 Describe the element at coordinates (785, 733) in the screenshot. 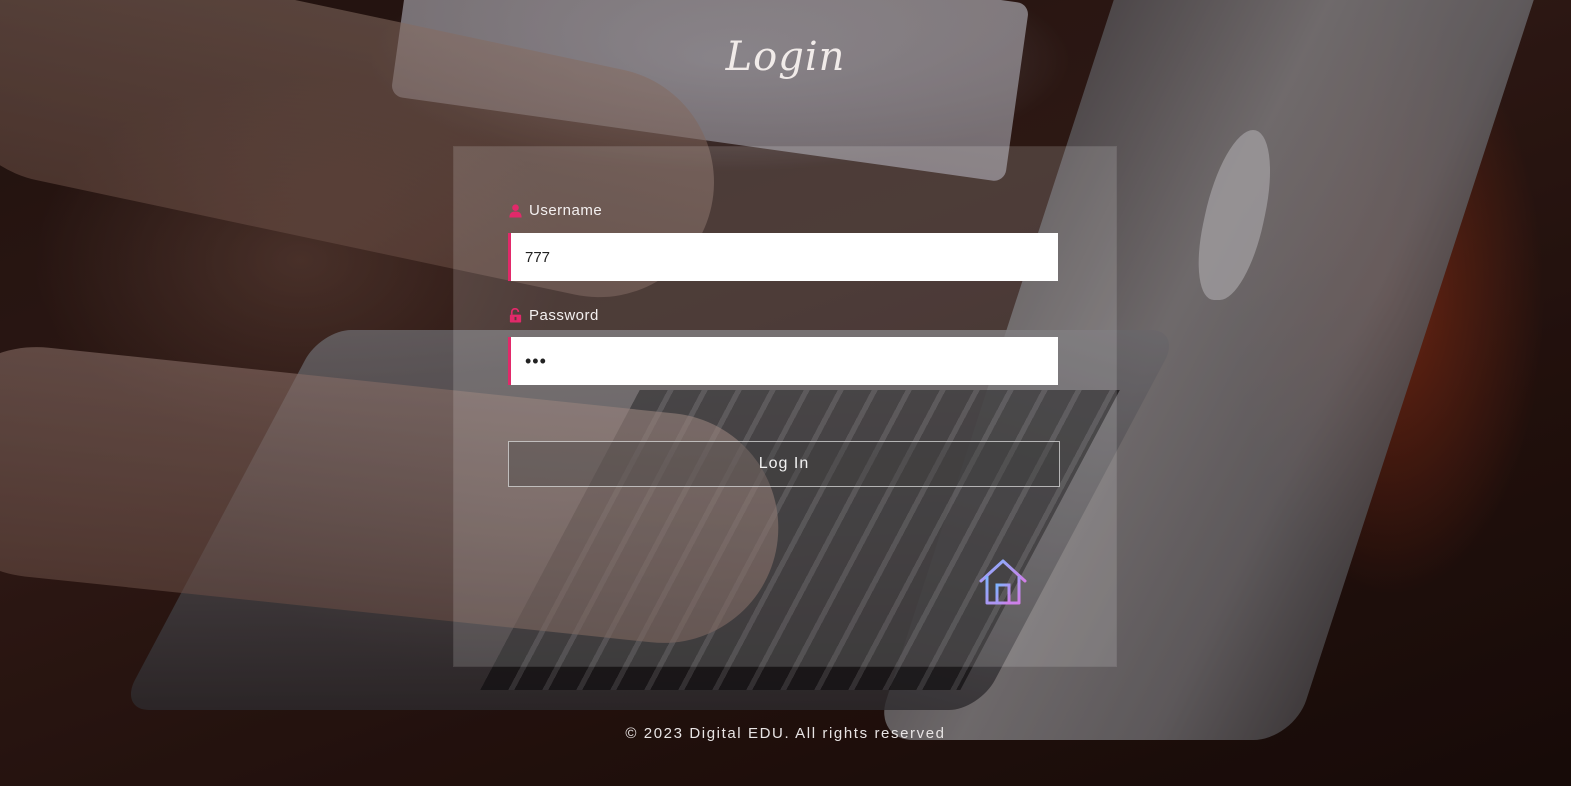

I see `footer-copyright: © 2023 Digital EDU. All rights reserved` at that location.